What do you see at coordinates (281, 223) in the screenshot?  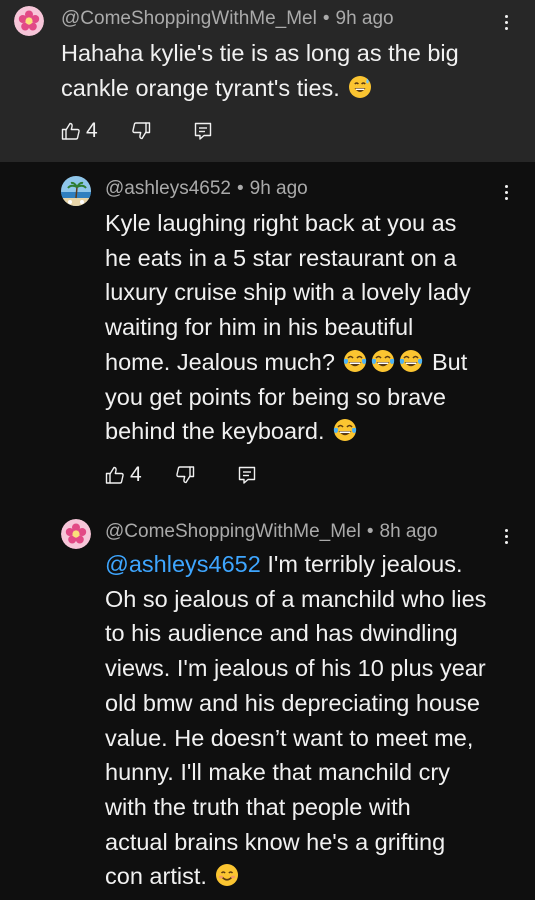 I see `comment-line: Kyle laughing right back at you as` at bounding box center [281, 223].